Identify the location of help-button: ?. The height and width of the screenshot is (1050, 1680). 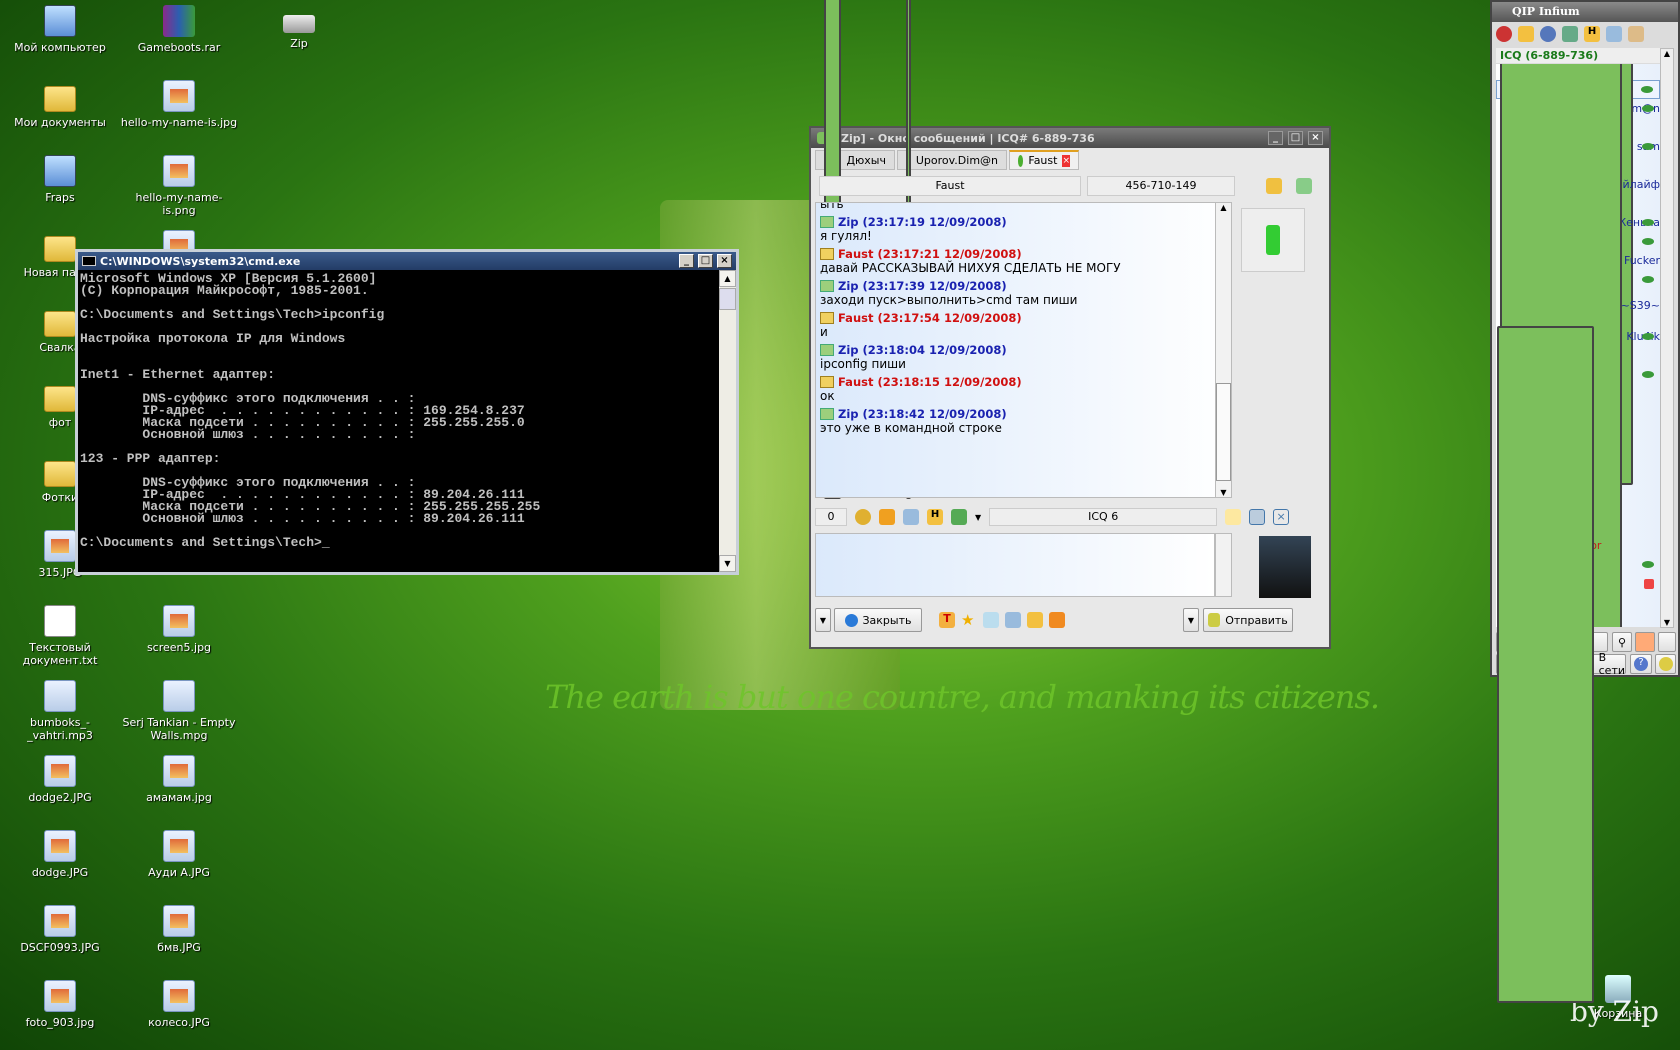
(1641, 664).